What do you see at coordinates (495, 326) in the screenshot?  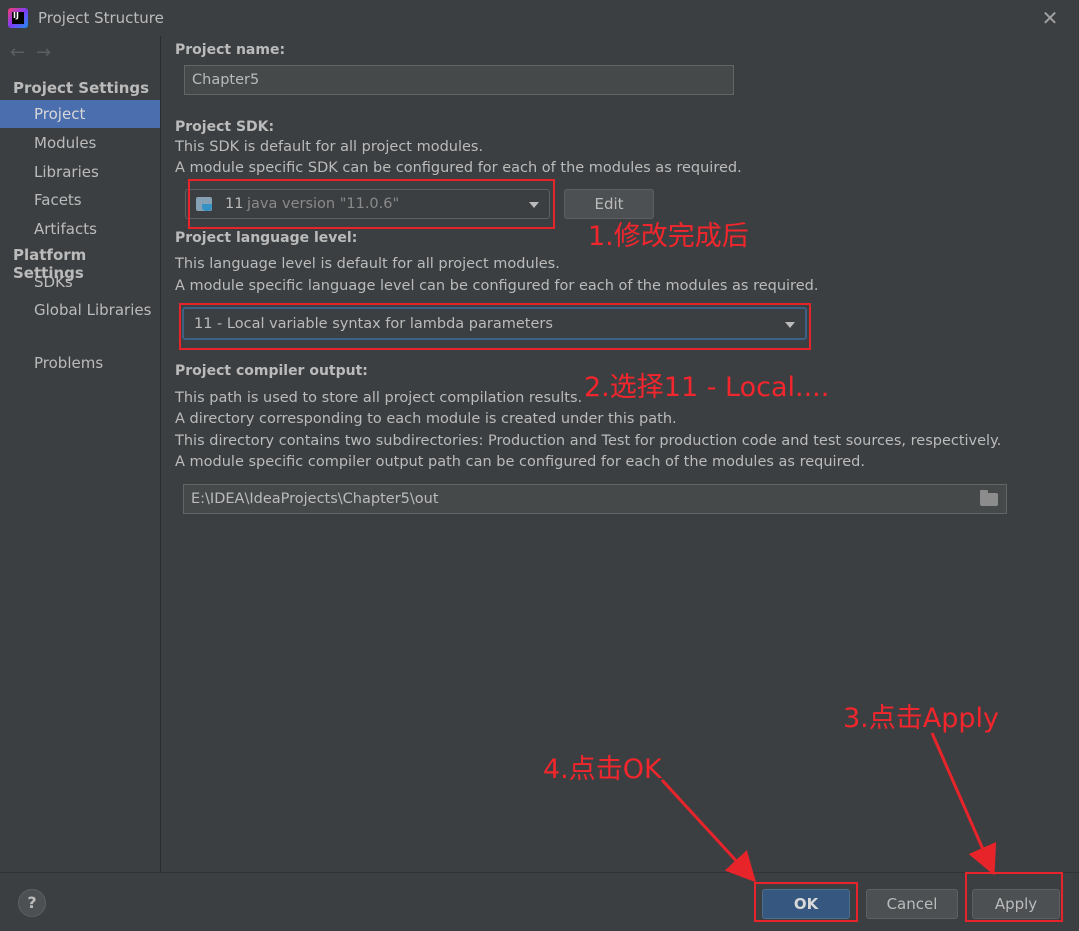 I see `annotation-box-language-level` at bounding box center [495, 326].